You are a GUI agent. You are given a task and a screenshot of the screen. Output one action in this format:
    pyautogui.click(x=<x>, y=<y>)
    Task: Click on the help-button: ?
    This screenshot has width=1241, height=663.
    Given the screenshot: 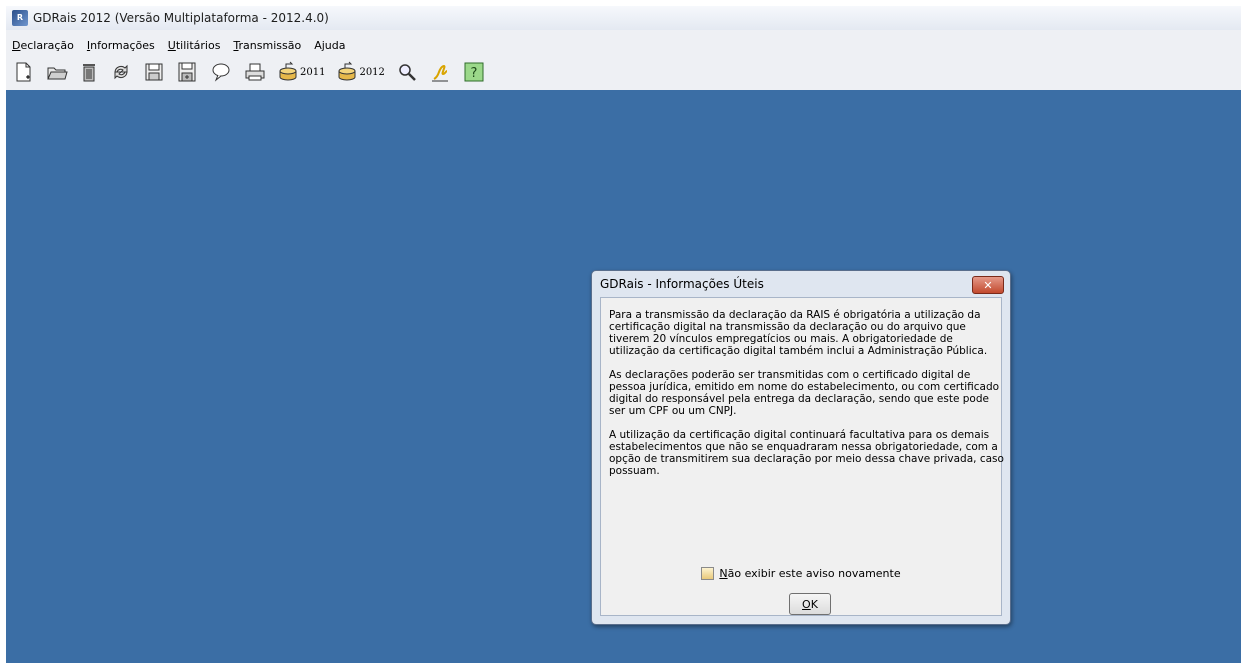 What is the action you would take?
    pyautogui.click(x=474, y=72)
    